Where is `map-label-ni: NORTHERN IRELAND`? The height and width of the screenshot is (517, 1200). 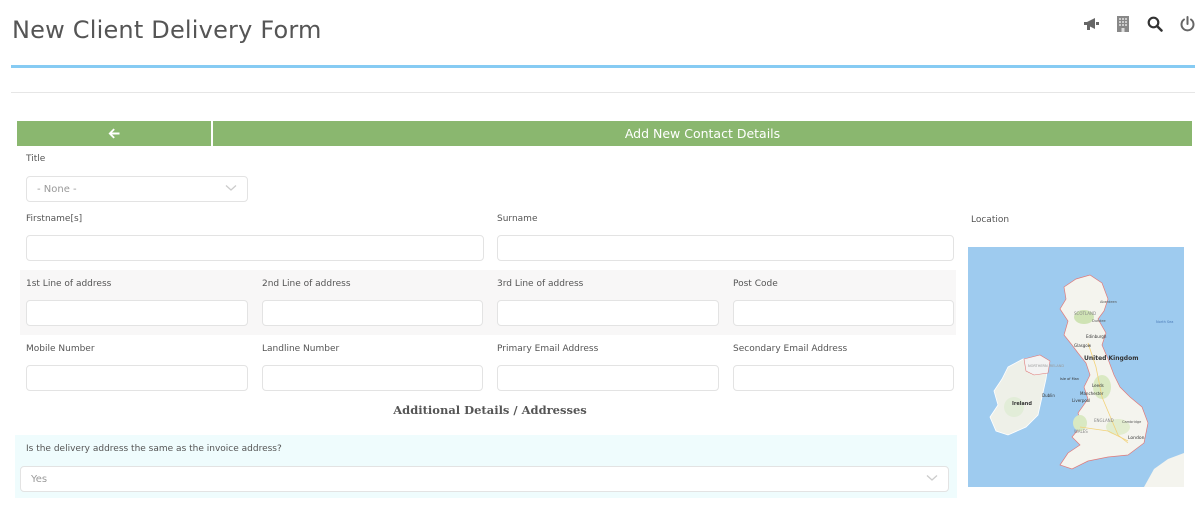
map-label-ni: NORTHERN IRELAND is located at coordinates (1046, 366).